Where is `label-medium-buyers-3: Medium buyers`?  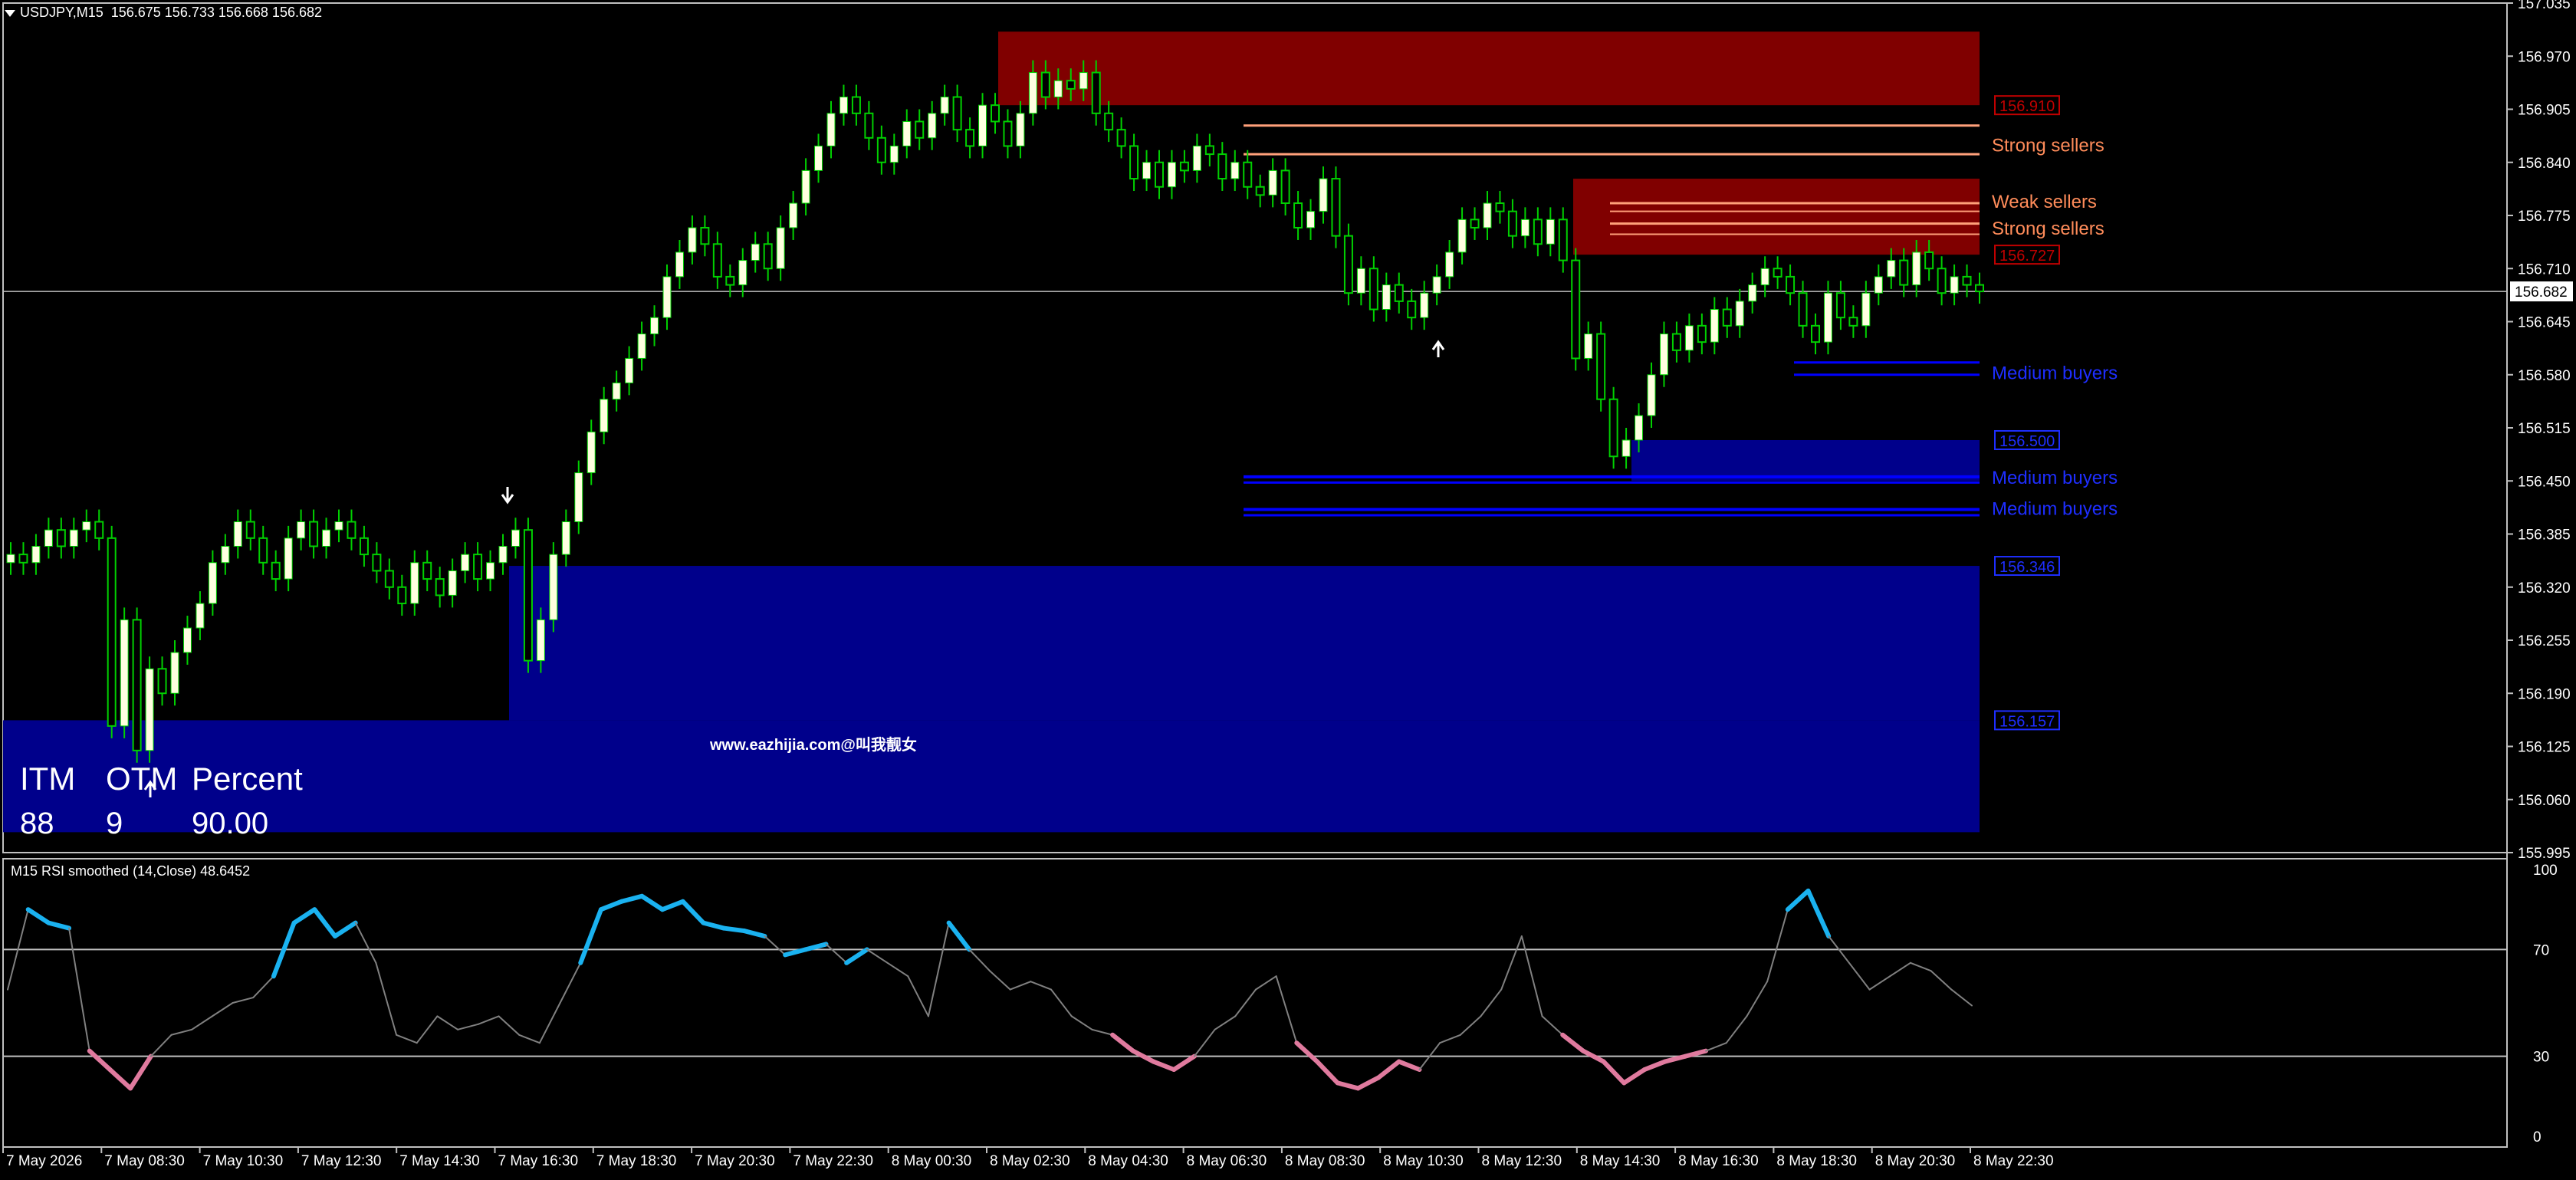 label-medium-buyers-3: Medium buyers is located at coordinates (2055, 508).